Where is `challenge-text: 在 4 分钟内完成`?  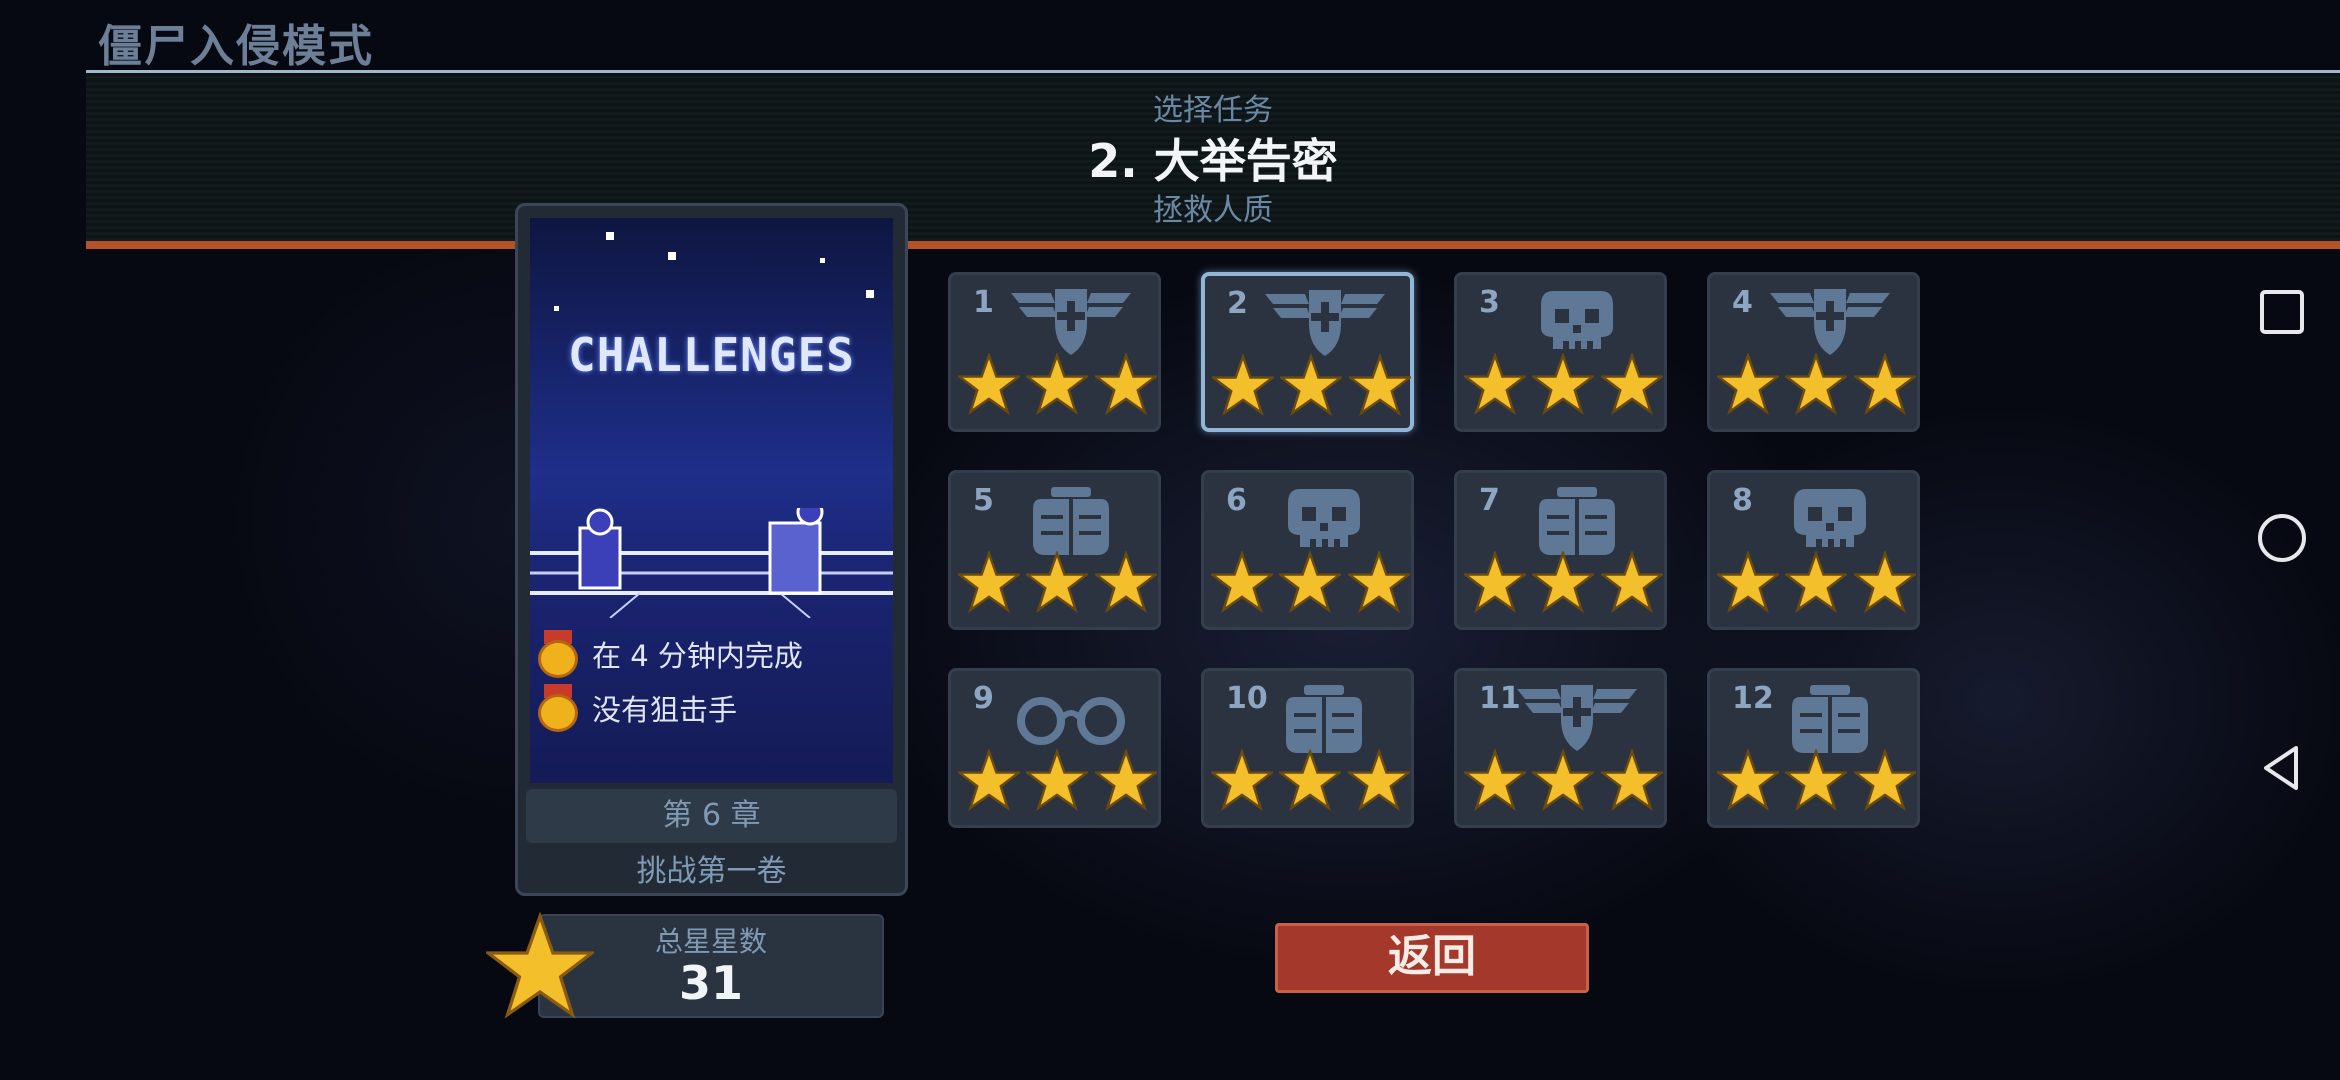 challenge-text: 在 4 分钟内完成 is located at coordinates (697, 656).